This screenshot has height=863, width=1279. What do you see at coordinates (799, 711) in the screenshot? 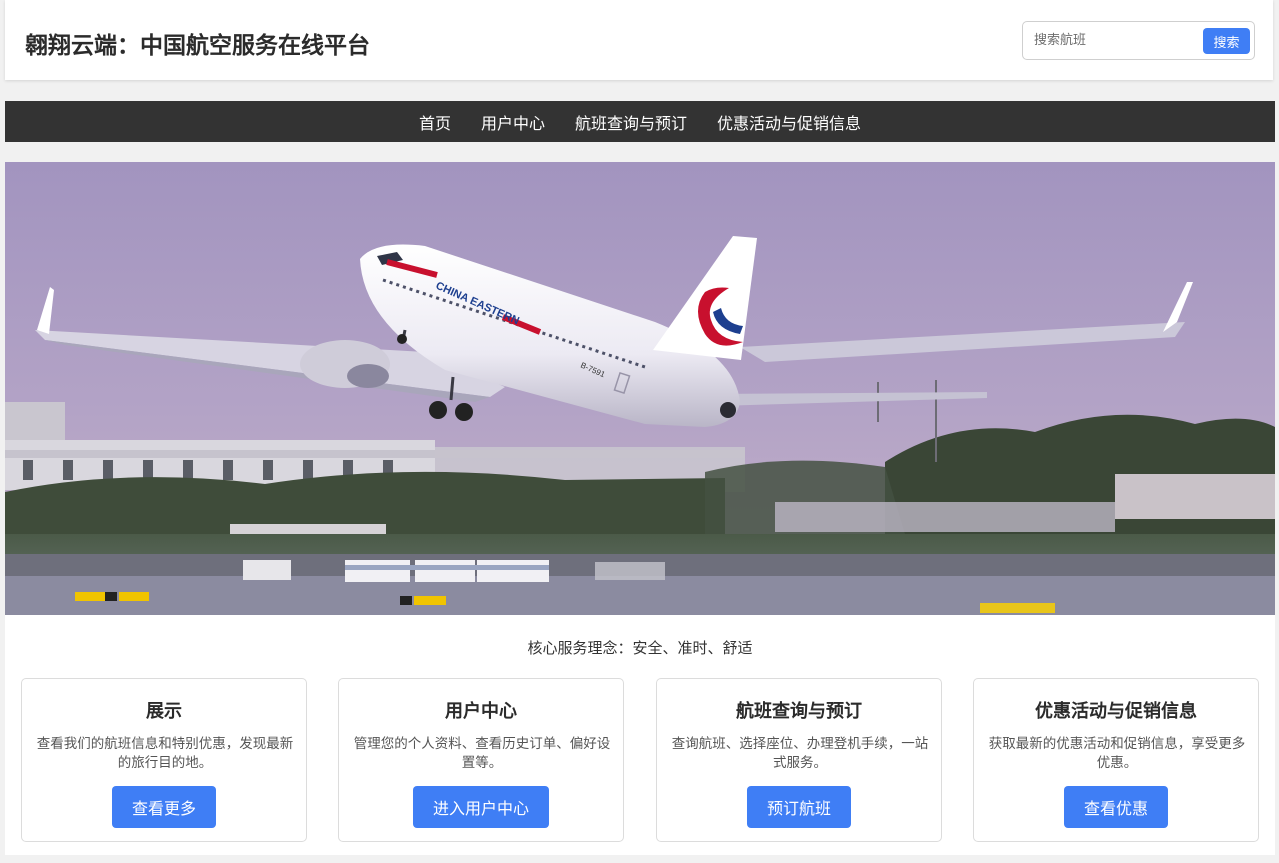
I see `card-title: 航班查询与预订` at bounding box center [799, 711].